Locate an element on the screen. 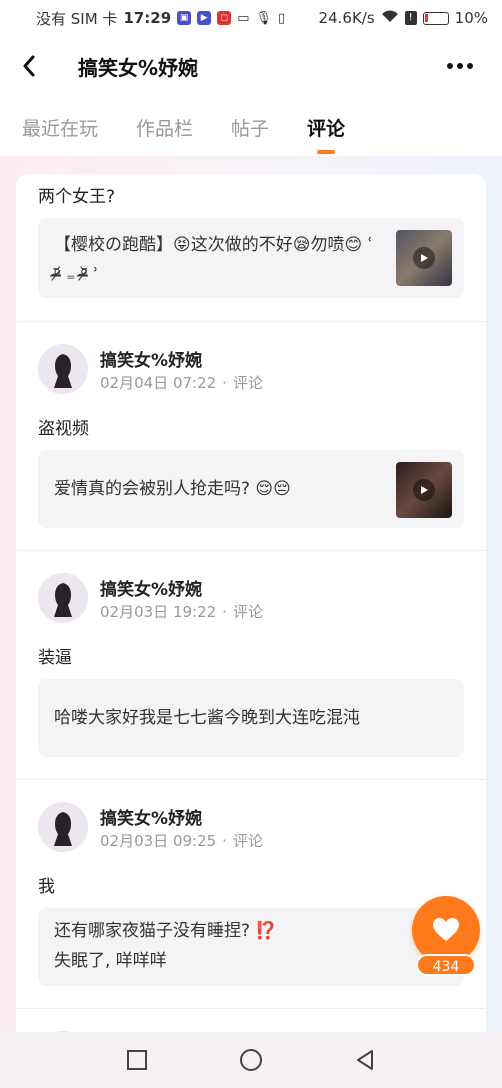 The image size is (502, 1088). square-icon is located at coordinates (137, 1060).